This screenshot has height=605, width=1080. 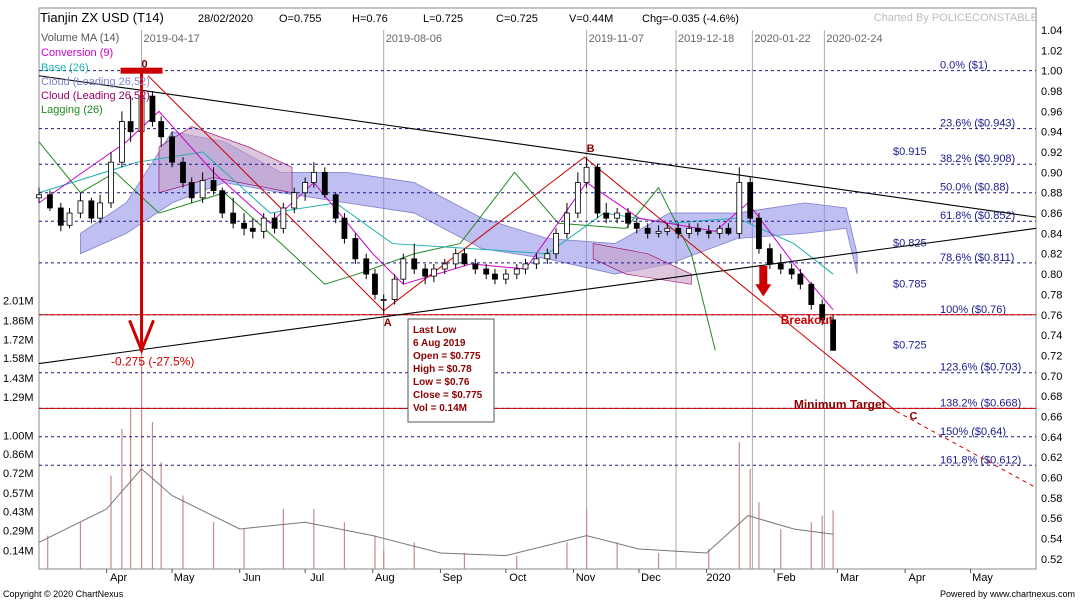 What do you see at coordinates (517, 578) in the screenshot?
I see `month-label: Oct` at bounding box center [517, 578].